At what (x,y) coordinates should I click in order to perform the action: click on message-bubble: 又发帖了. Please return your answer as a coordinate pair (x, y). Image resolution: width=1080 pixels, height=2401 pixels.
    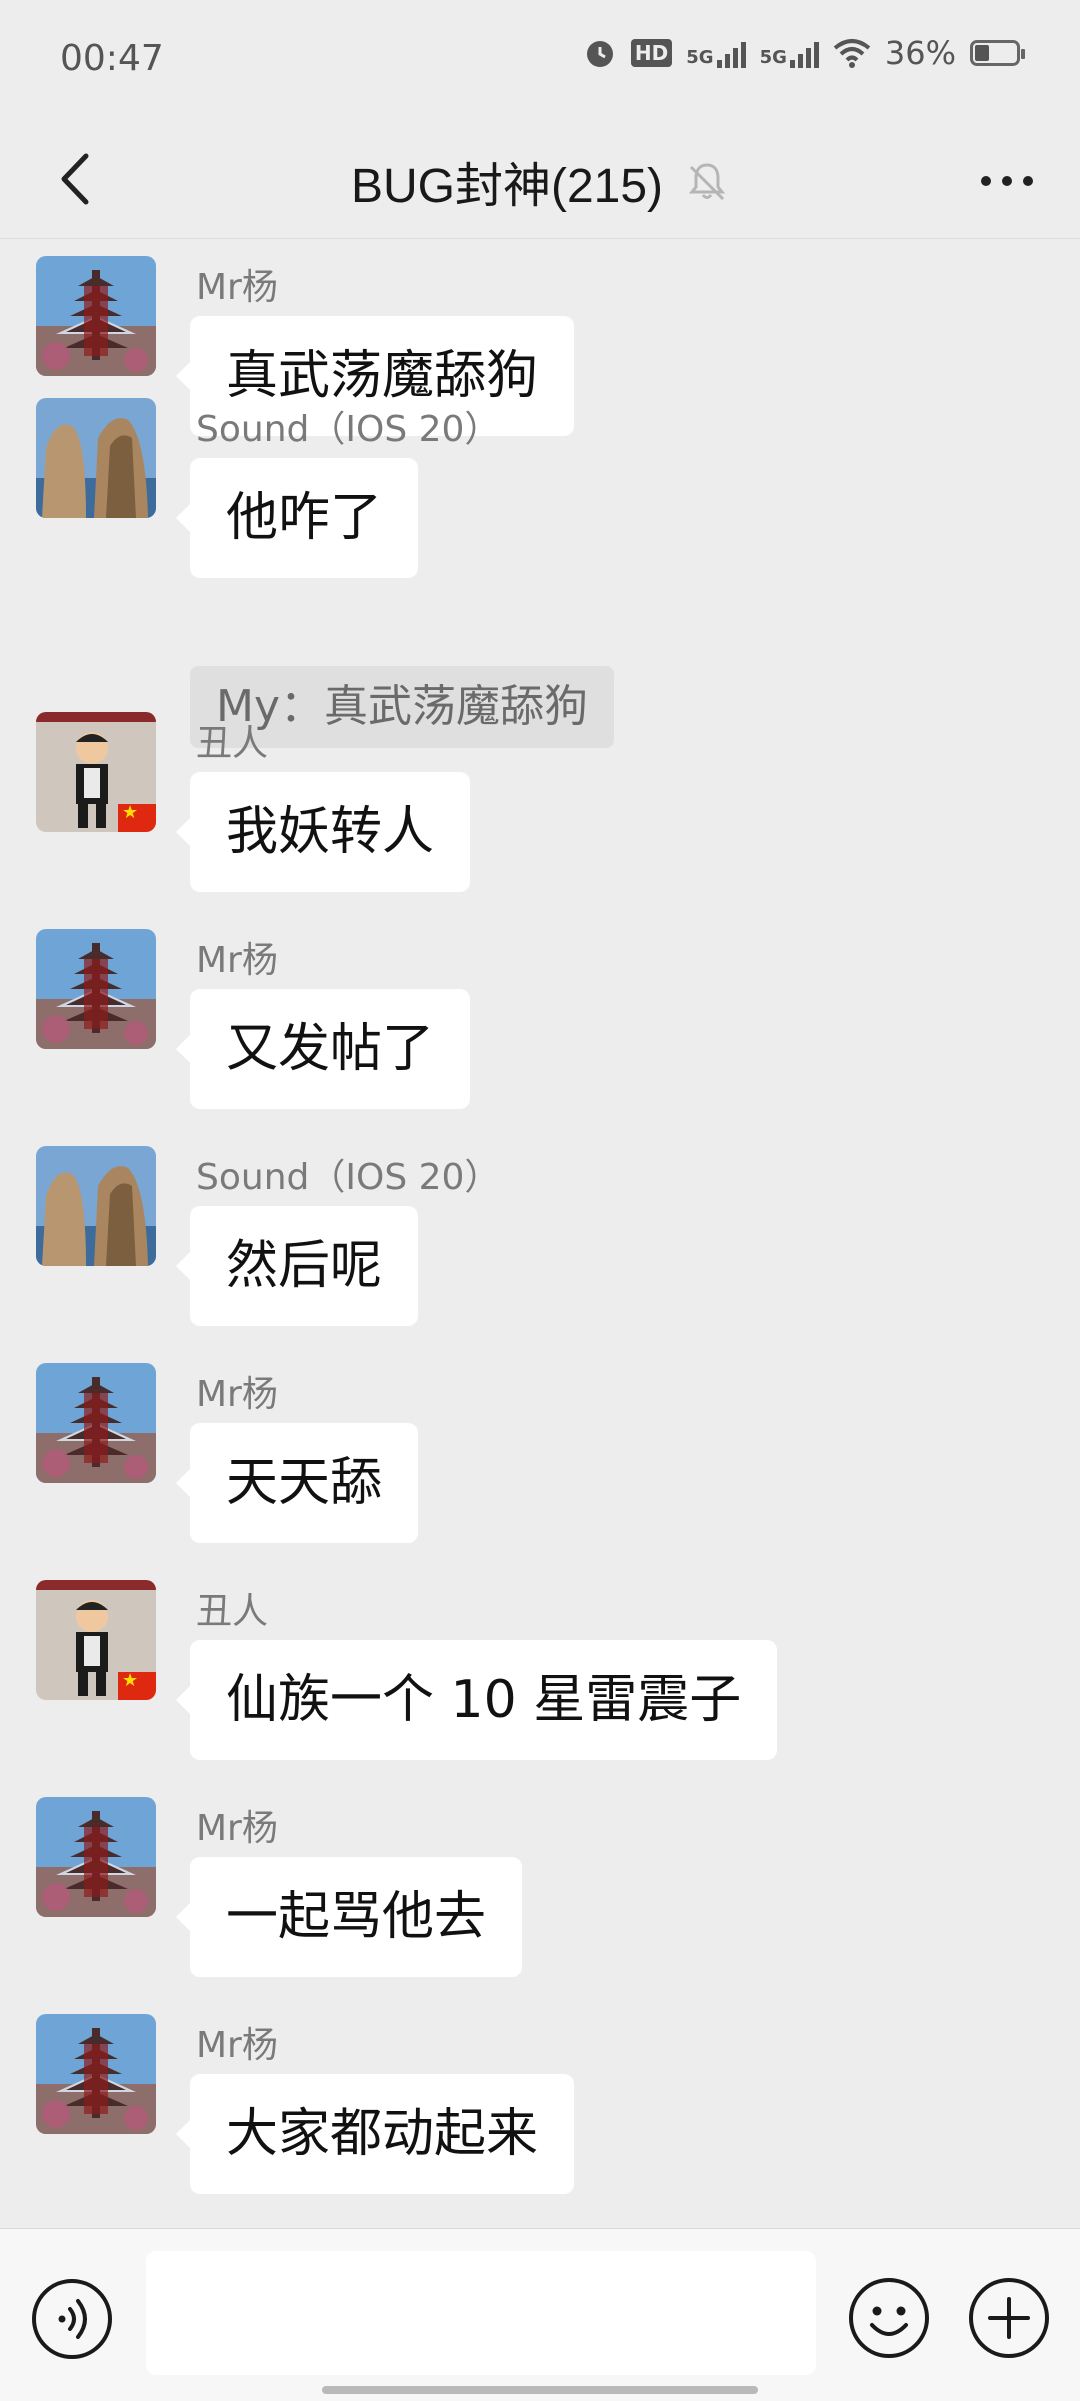
    Looking at the image, I should click on (323, 1049).